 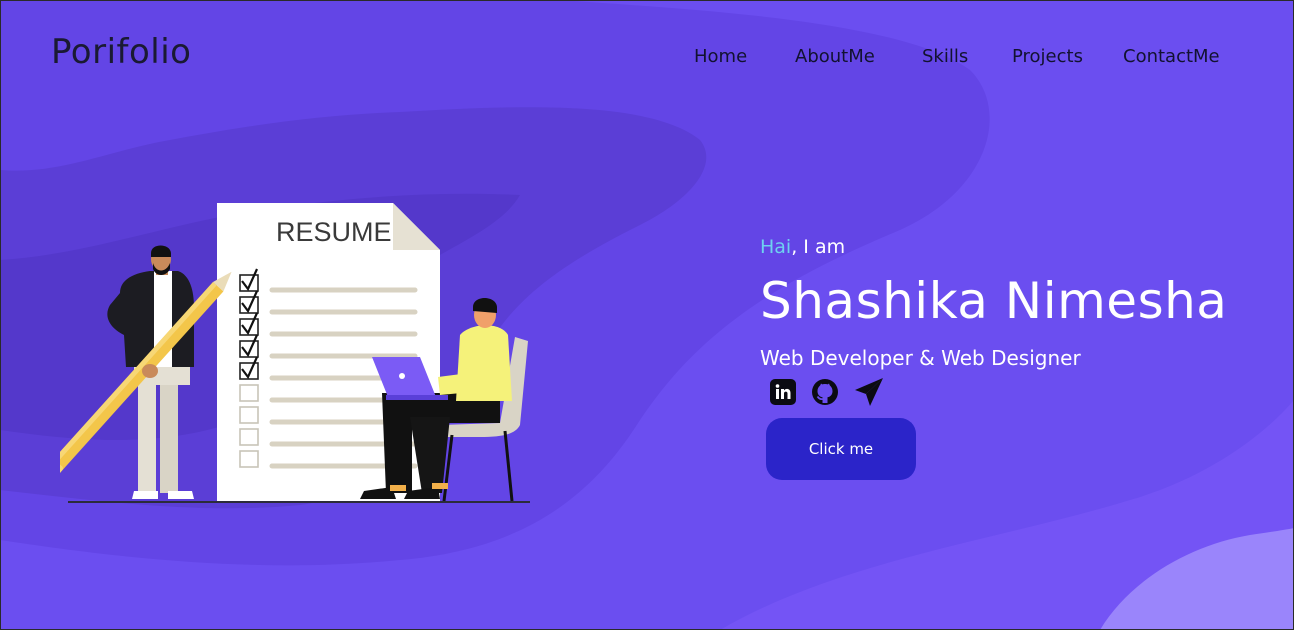 What do you see at coordinates (994, 301) in the screenshot?
I see `hero-name: Shashika Nimesha` at bounding box center [994, 301].